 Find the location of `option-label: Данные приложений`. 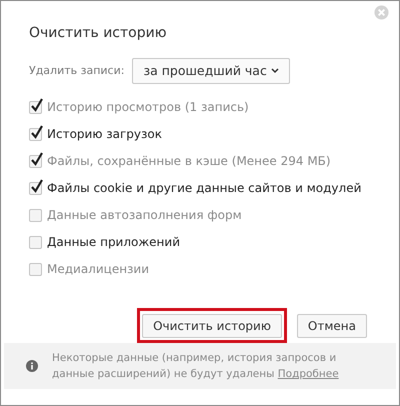

option-label: Данные приложений is located at coordinates (113, 242).